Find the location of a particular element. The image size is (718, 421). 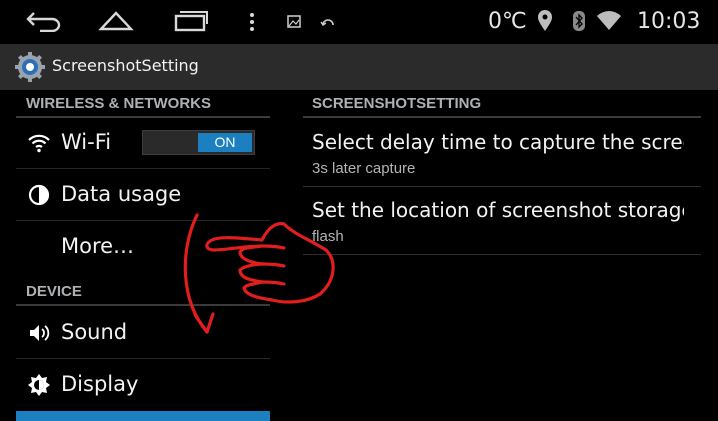

home-icon is located at coordinates (116, 21).